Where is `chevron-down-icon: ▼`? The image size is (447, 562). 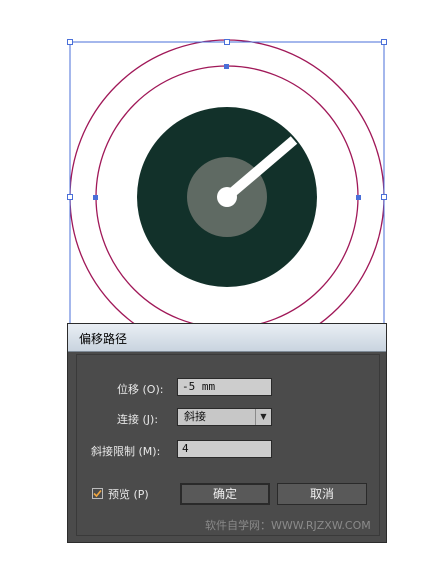 chevron-down-icon: ▼ is located at coordinates (263, 417).